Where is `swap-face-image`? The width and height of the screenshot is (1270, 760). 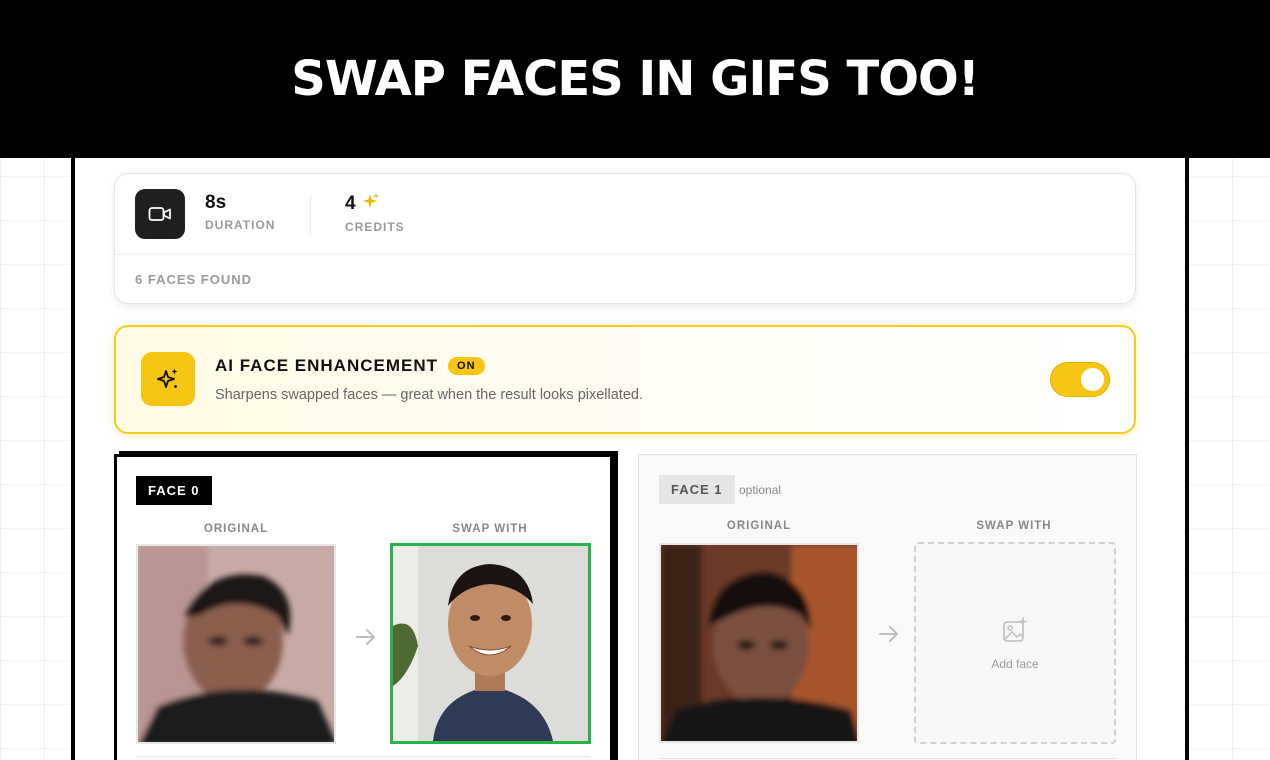 swap-face-image is located at coordinates (490, 643).